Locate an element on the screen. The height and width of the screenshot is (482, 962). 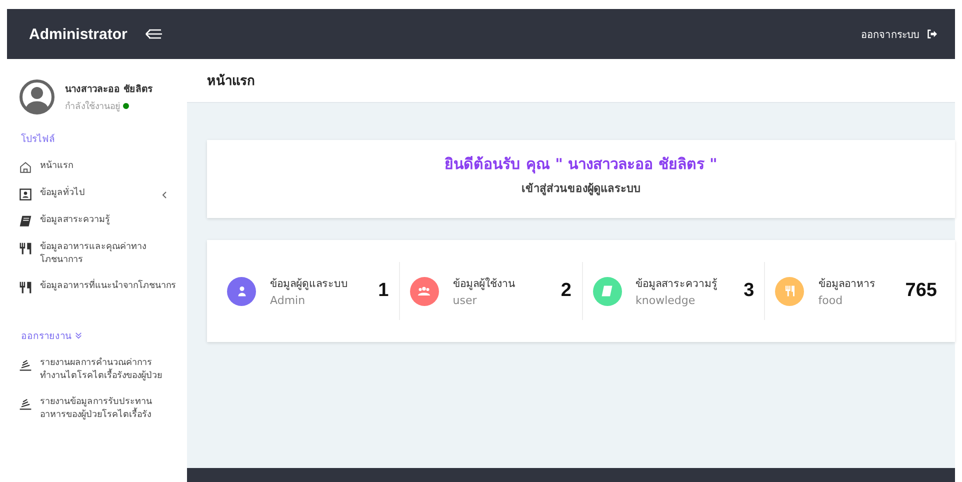
stat-sublabel: Admin is located at coordinates (288, 300).